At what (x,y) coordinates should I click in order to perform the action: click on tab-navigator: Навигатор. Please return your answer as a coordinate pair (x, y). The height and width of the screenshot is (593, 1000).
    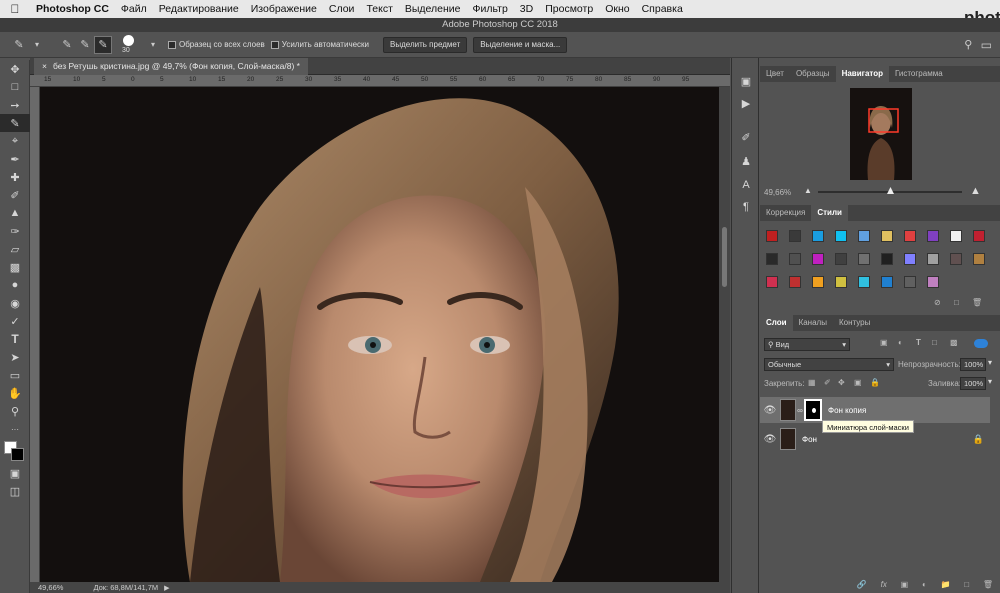
    Looking at the image, I should click on (862, 74).